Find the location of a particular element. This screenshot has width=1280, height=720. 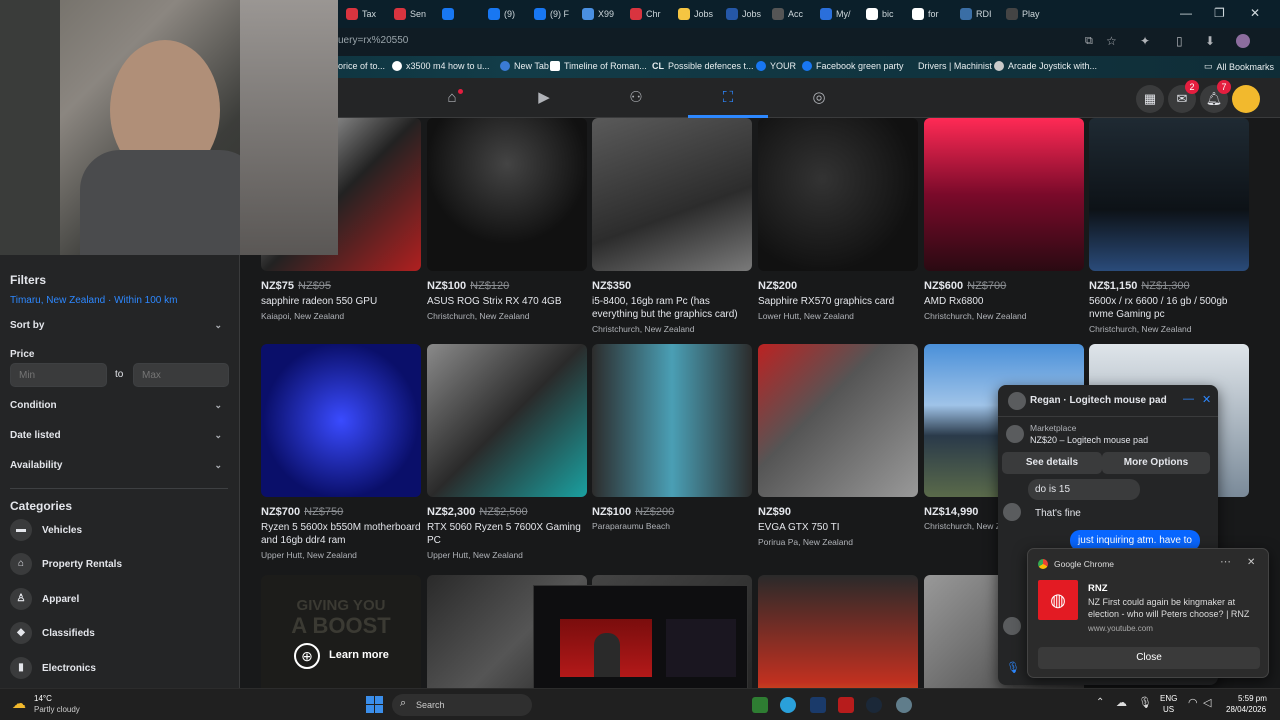

listing-image is located at coordinates (838, 631).